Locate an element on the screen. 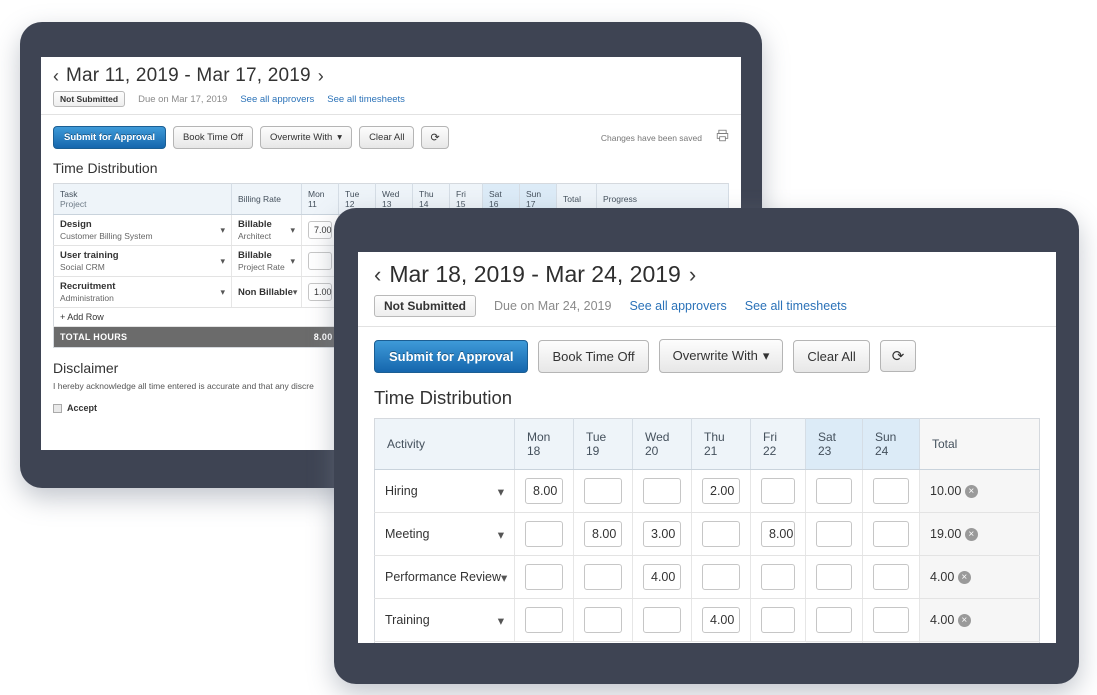 The image size is (1097, 695). front-submit-for-approval-button: Submit for Approval is located at coordinates (451, 356).